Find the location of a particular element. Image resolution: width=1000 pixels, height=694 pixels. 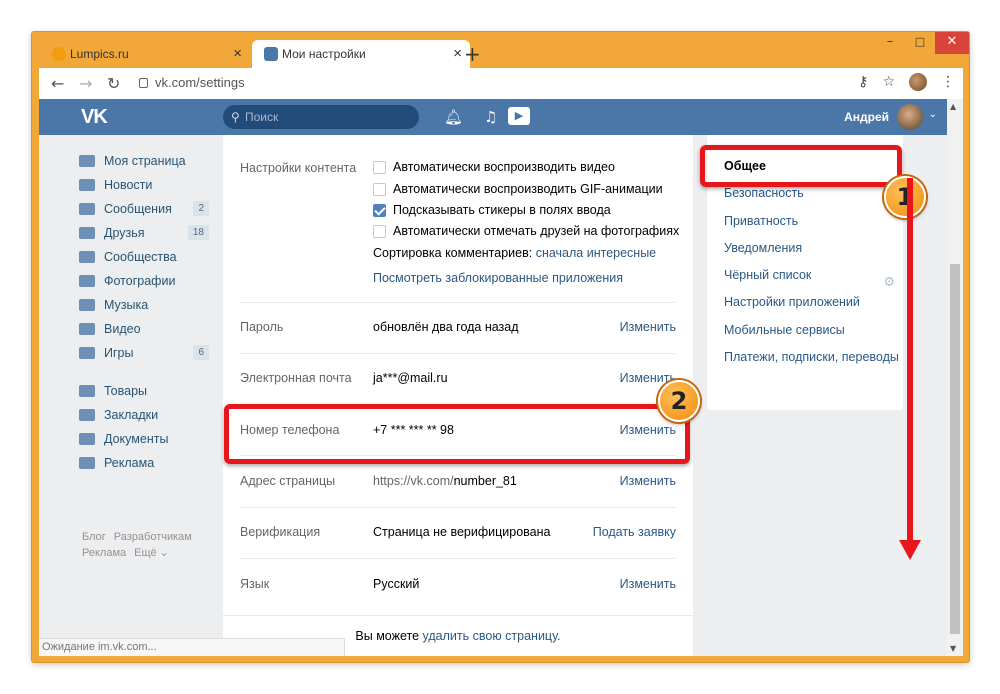

sort-value-link: сначала интересные is located at coordinates (596, 253).